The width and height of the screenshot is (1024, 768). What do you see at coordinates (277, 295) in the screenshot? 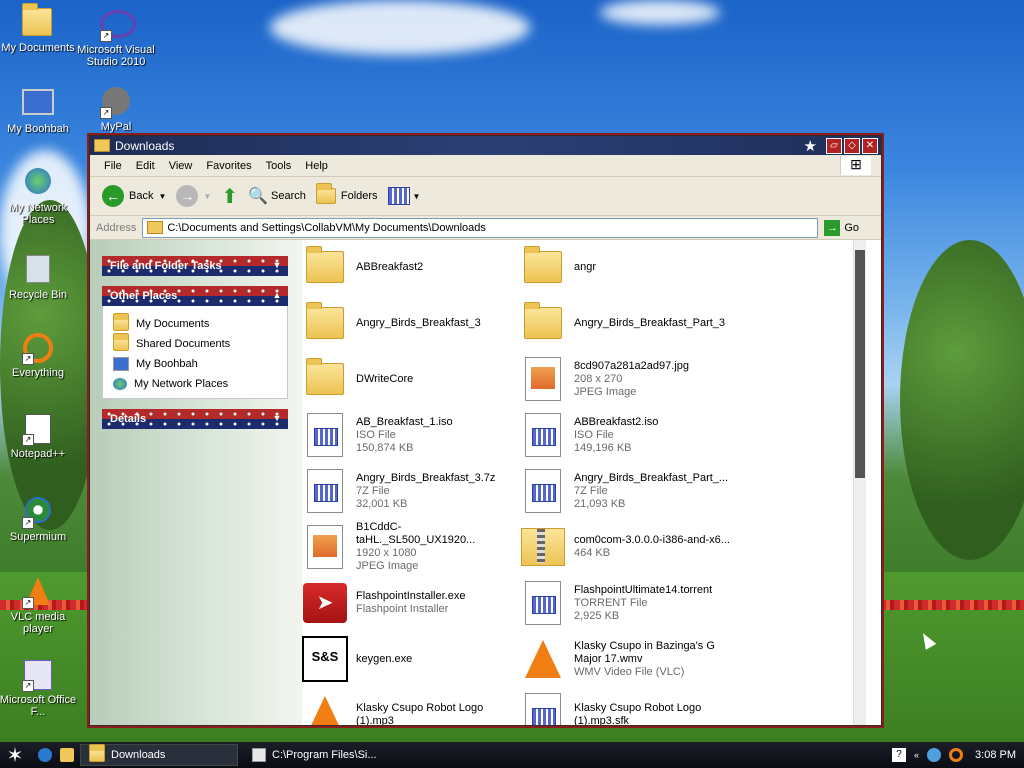
I see `chevron-up-icon: ▲` at bounding box center [277, 295].